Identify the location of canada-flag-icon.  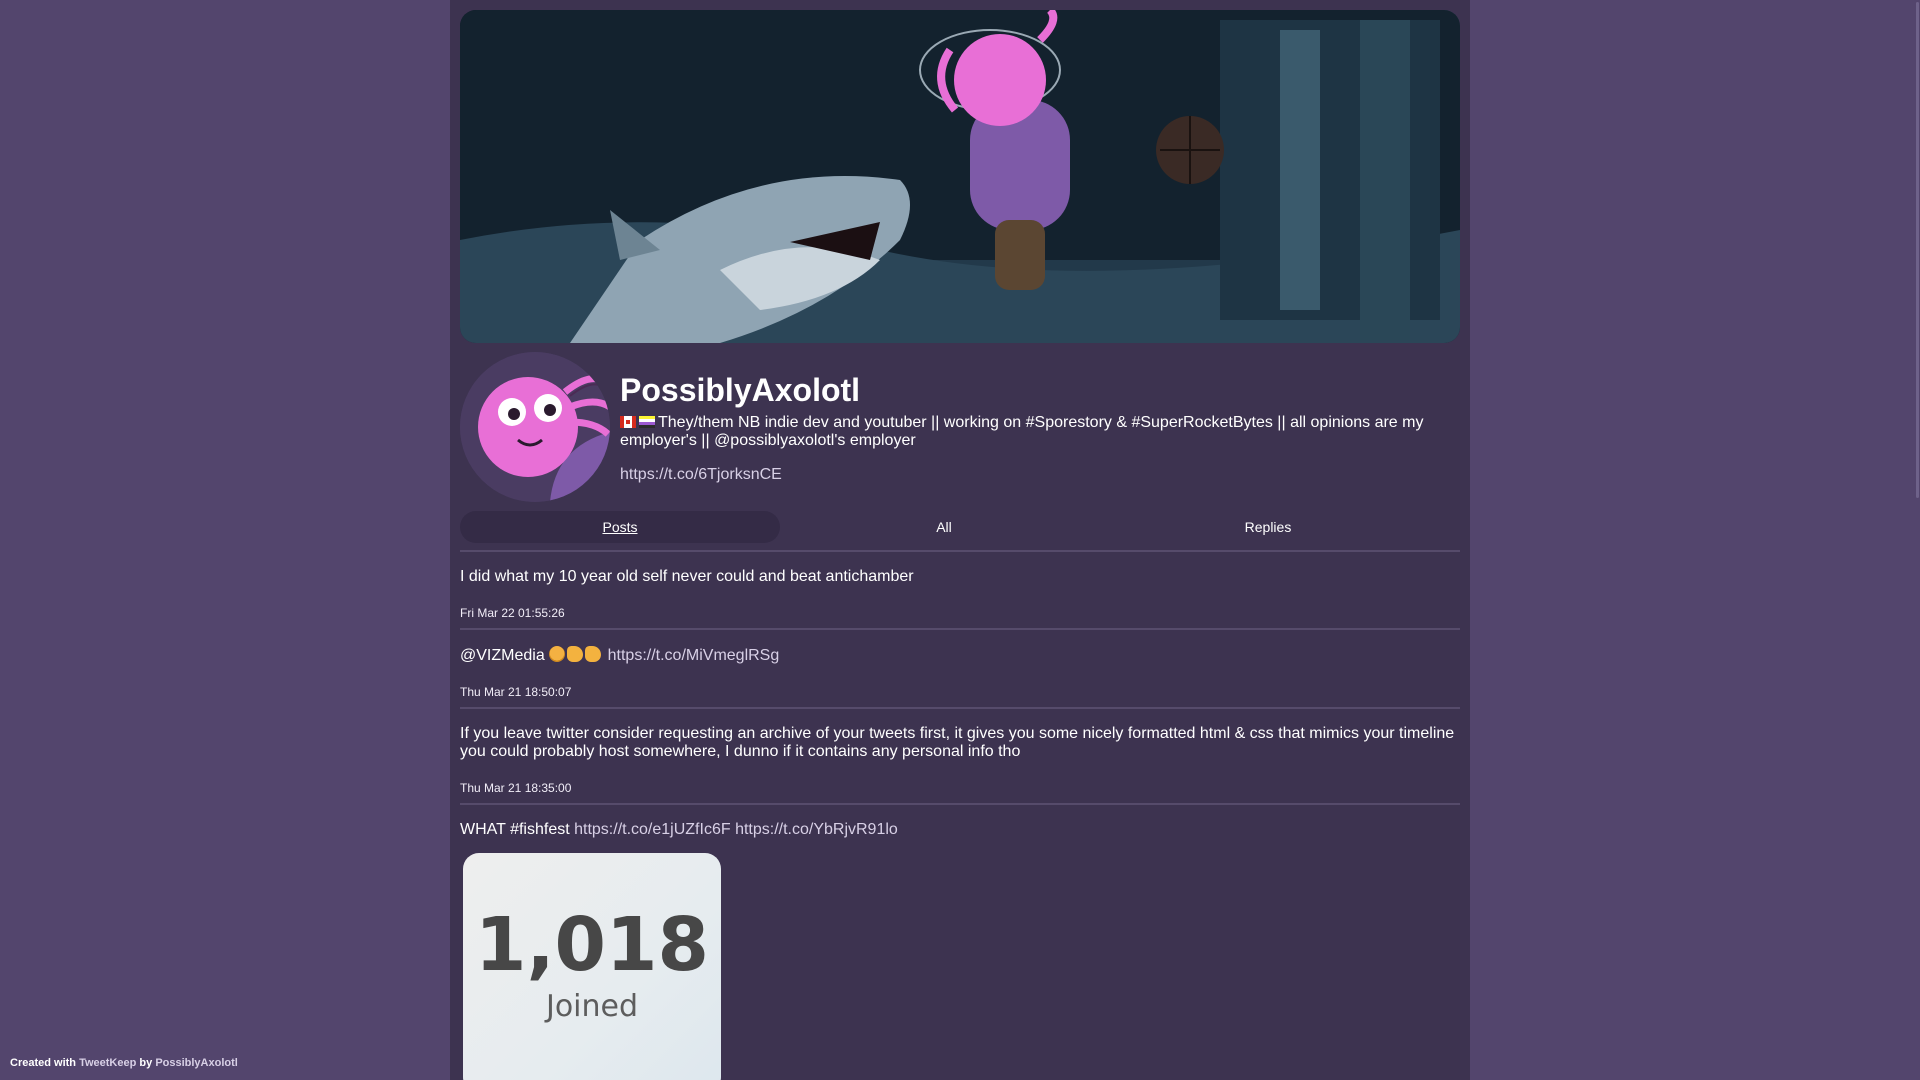
(628, 422).